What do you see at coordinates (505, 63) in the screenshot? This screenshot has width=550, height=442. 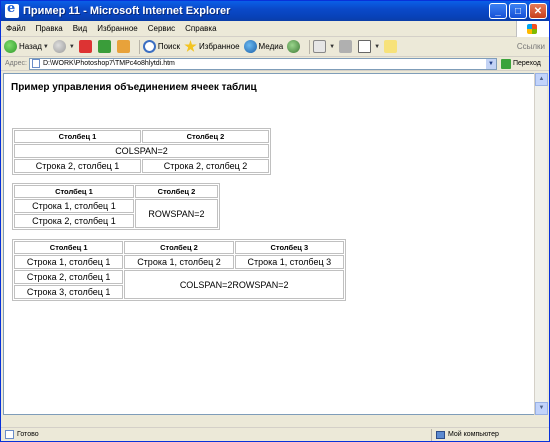 I see `go-arrow-icon` at bounding box center [505, 63].